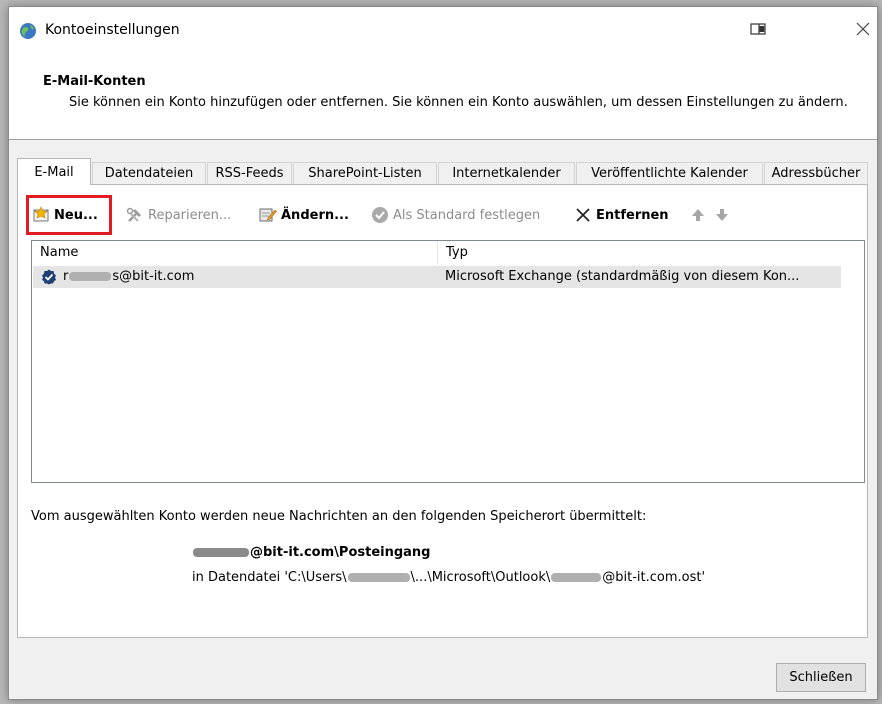 Image resolution: width=882 pixels, height=704 pixels. I want to click on tab-data-files: Datendateien, so click(149, 173).